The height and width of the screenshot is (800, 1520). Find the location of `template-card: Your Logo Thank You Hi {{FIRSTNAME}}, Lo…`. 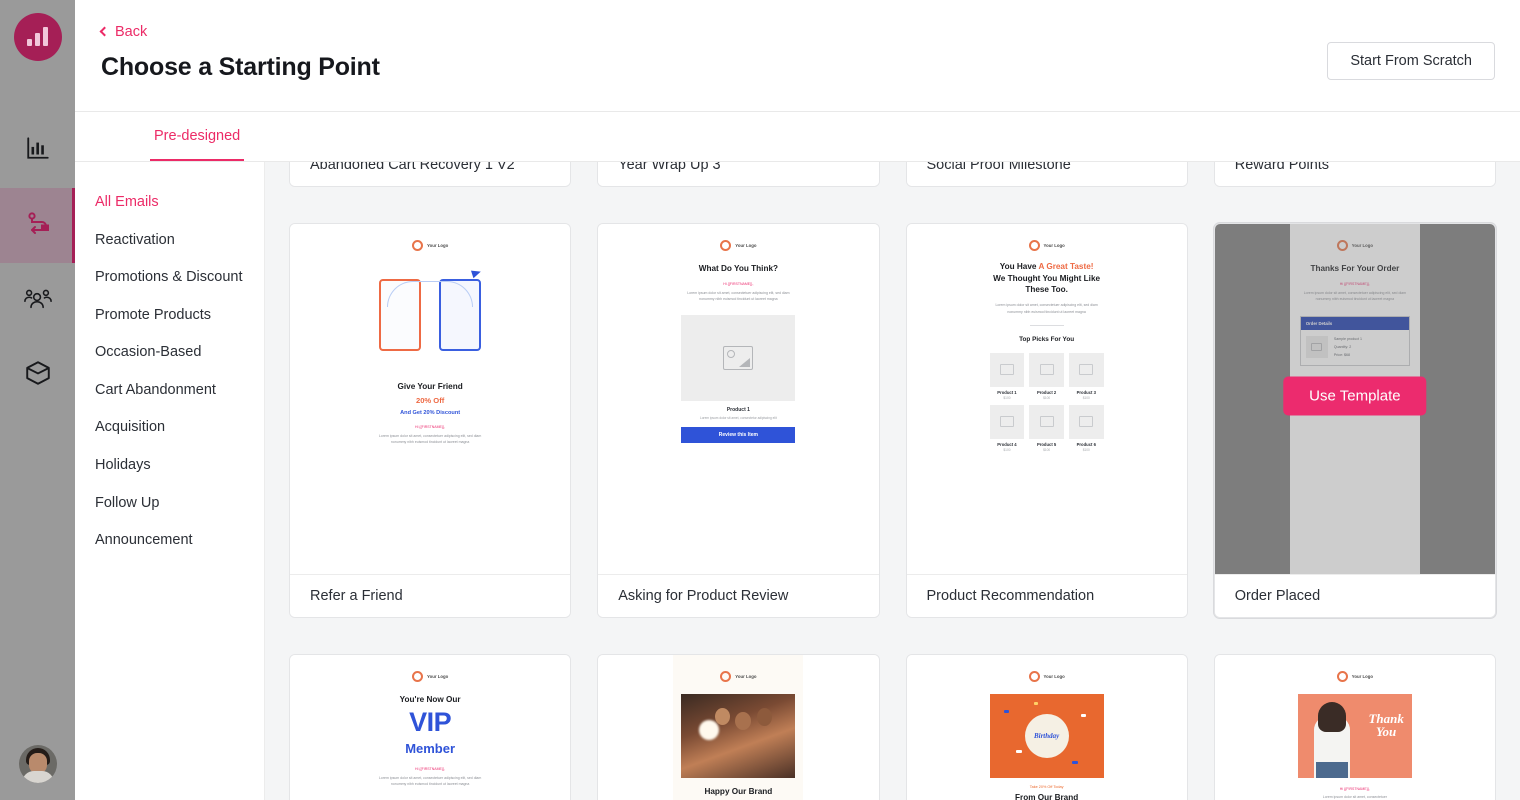

template-card: Your Logo Thank You Hi {{FIRSTNAME}}, Lo… is located at coordinates (1354, 727).